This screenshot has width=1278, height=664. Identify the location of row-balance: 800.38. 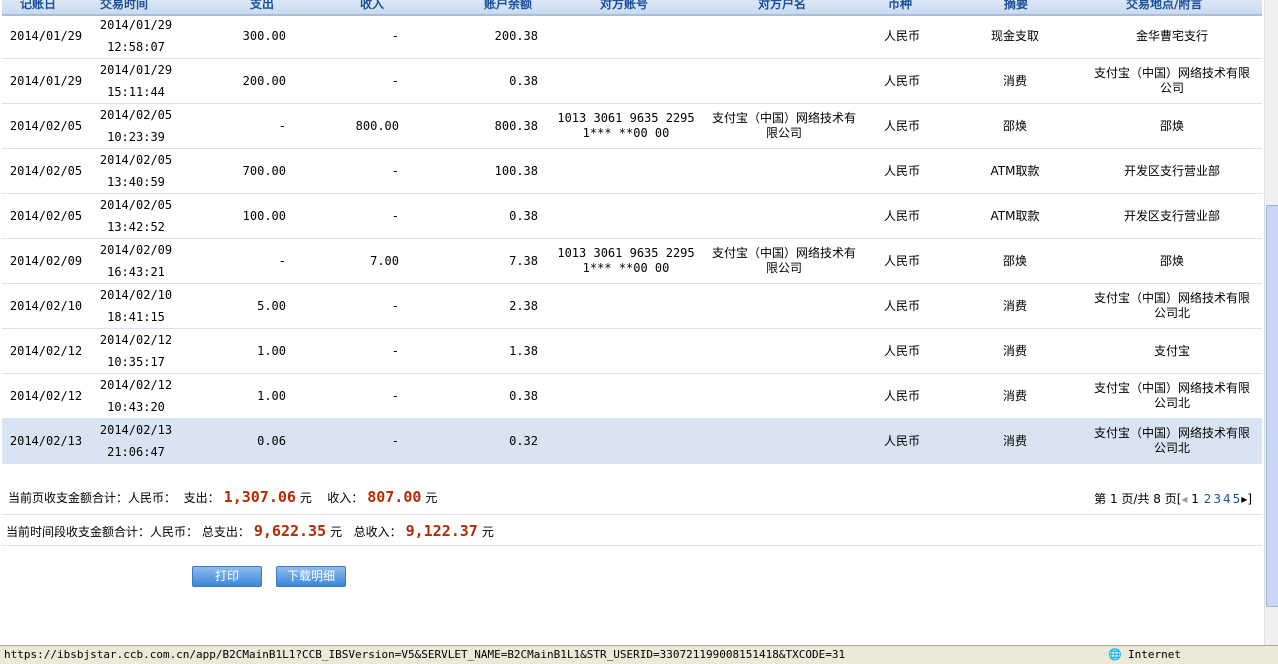
(516, 125).